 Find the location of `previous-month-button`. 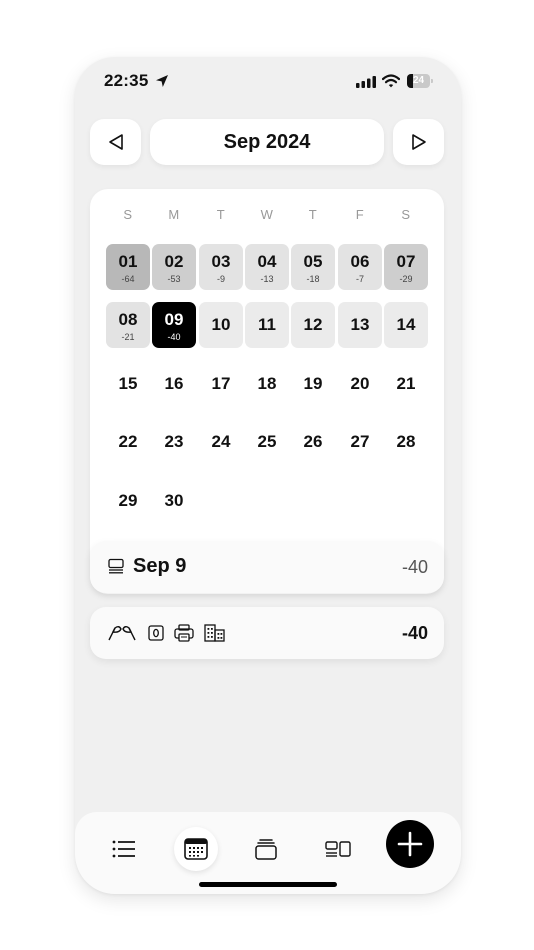

previous-month-button is located at coordinates (115, 142).